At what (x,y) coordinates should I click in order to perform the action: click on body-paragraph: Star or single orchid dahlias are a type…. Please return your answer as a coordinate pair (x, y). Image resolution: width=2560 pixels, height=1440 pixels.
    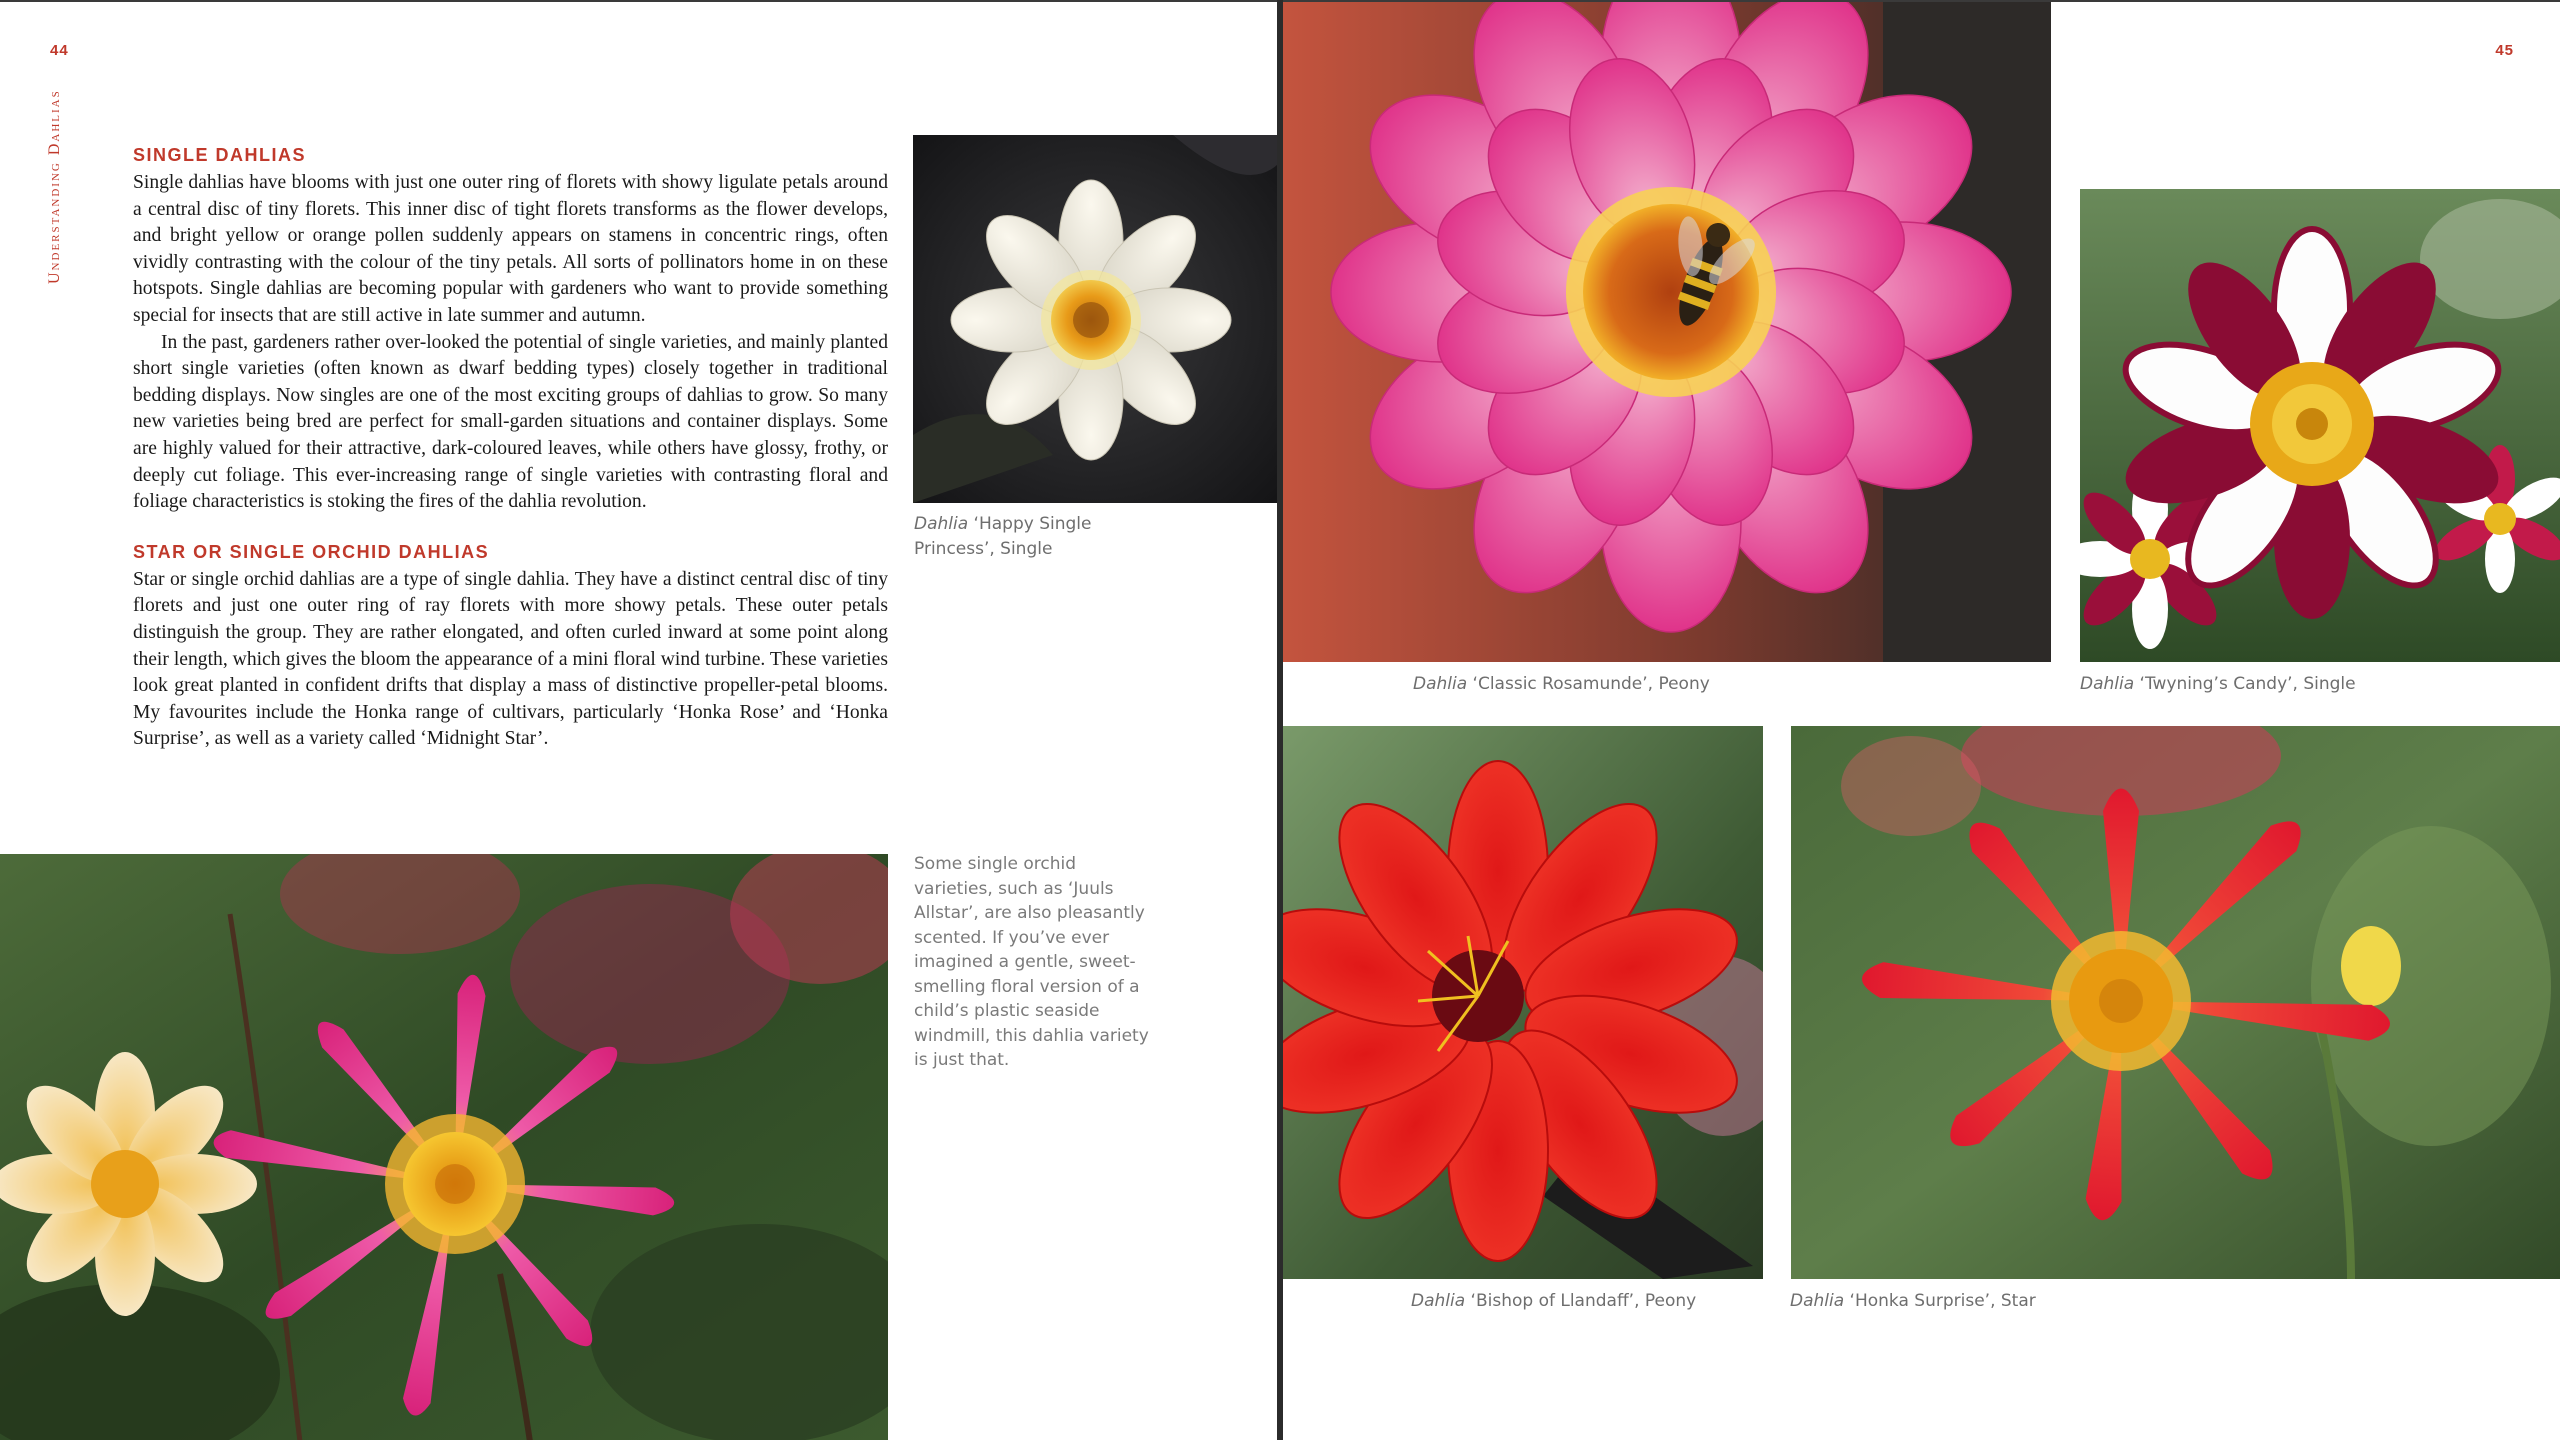
    Looking at the image, I should click on (510, 659).